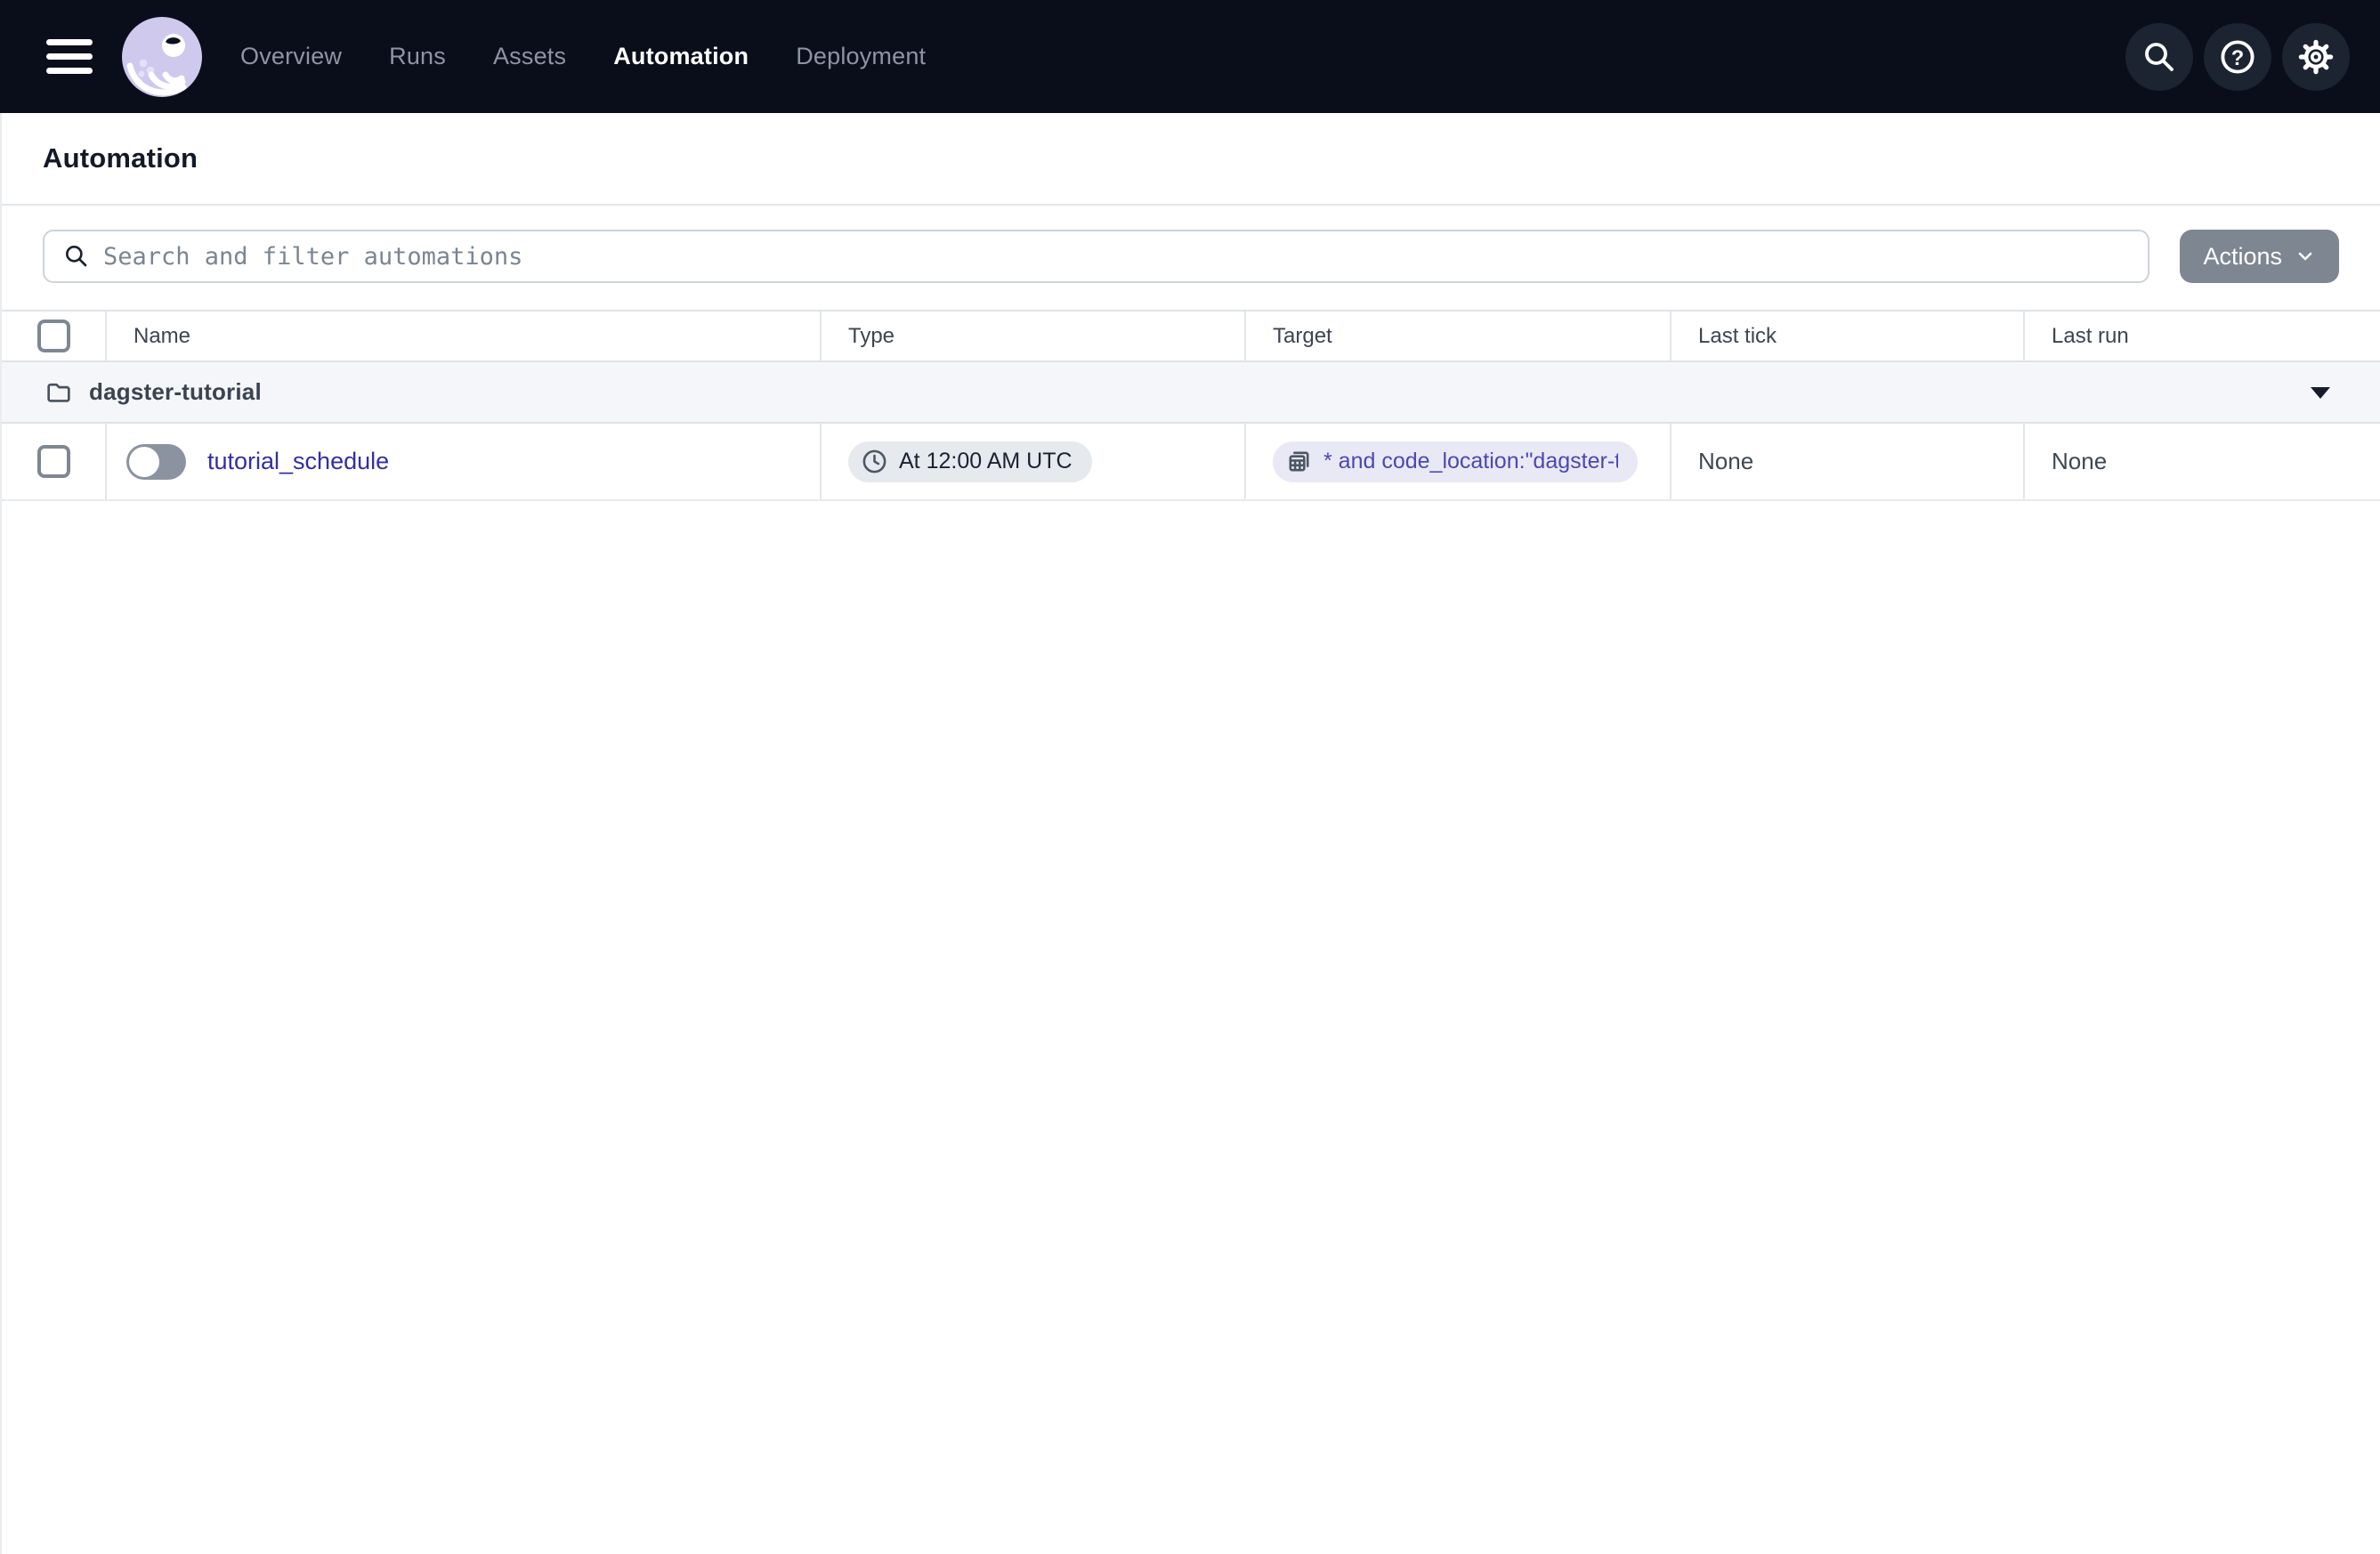 Image resolution: width=2380 pixels, height=1554 pixels. What do you see at coordinates (464, 461) in the screenshot?
I see `name-cell: tutorial_schedule` at bounding box center [464, 461].